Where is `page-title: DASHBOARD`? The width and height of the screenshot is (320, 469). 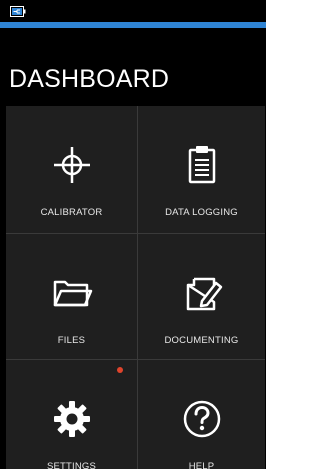 page-title: DASHBOARD is located at coordinates (89, 79).